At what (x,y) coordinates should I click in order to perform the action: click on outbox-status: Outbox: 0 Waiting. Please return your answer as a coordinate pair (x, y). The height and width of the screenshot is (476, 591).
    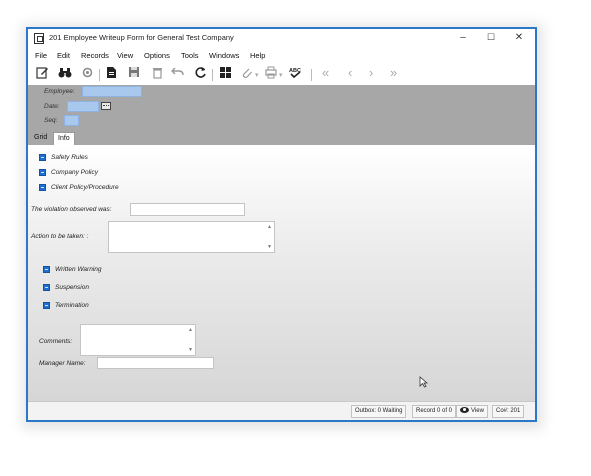
    Looking at the image, I should click on (379, 411).